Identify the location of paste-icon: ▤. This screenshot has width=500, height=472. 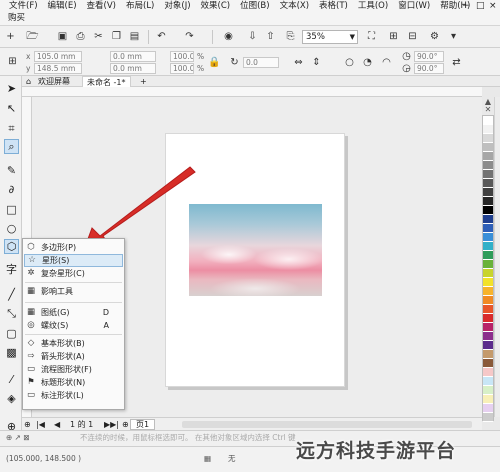
(134, 36).